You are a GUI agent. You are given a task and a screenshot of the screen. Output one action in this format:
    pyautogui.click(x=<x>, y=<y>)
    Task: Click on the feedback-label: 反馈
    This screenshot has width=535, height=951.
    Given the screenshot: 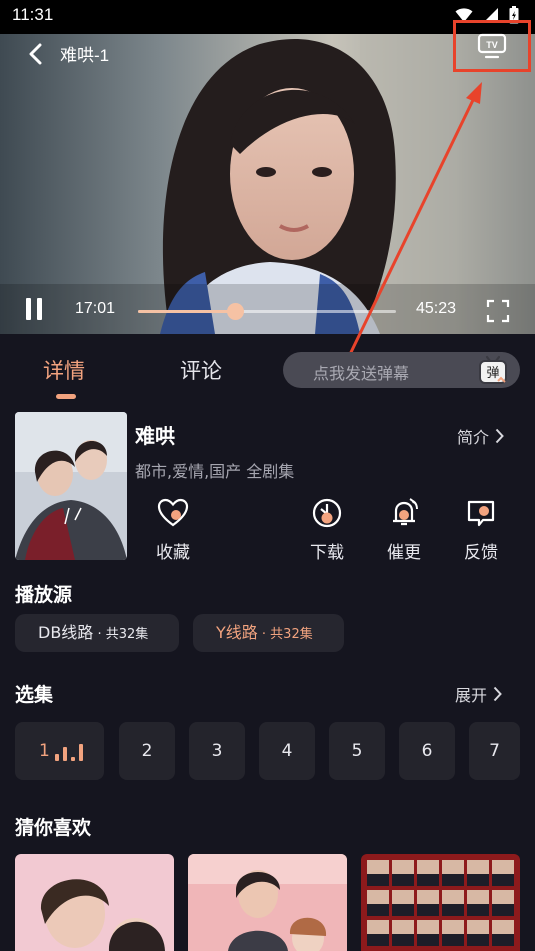 What is the action you would take?
    pyautogui.click(x=481, y=553)
    